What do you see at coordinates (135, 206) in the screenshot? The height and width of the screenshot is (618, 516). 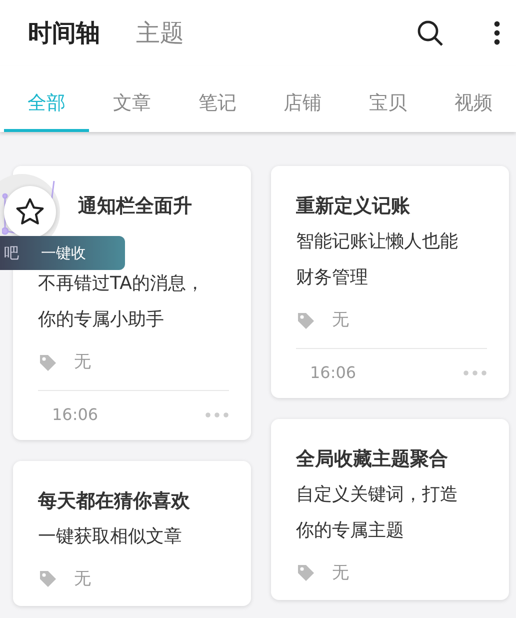 I see `card-title: 通知栏全面升` at bounding box center [135, 206].